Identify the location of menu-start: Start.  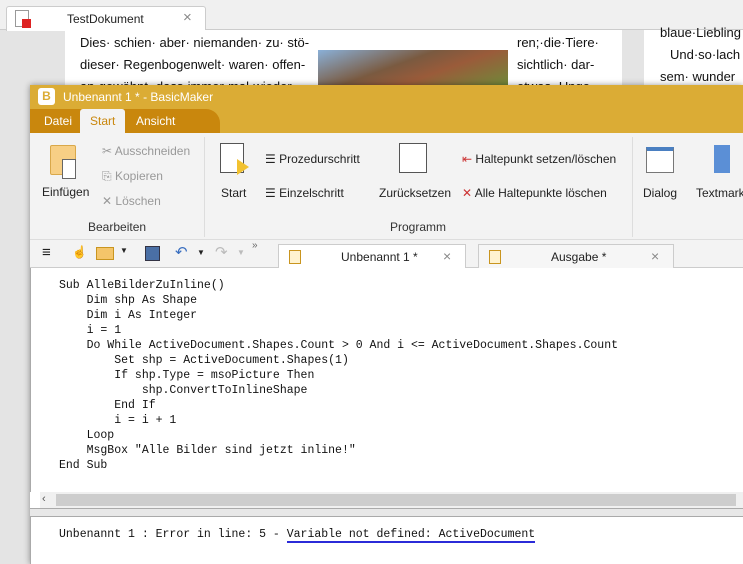
(103, 121).